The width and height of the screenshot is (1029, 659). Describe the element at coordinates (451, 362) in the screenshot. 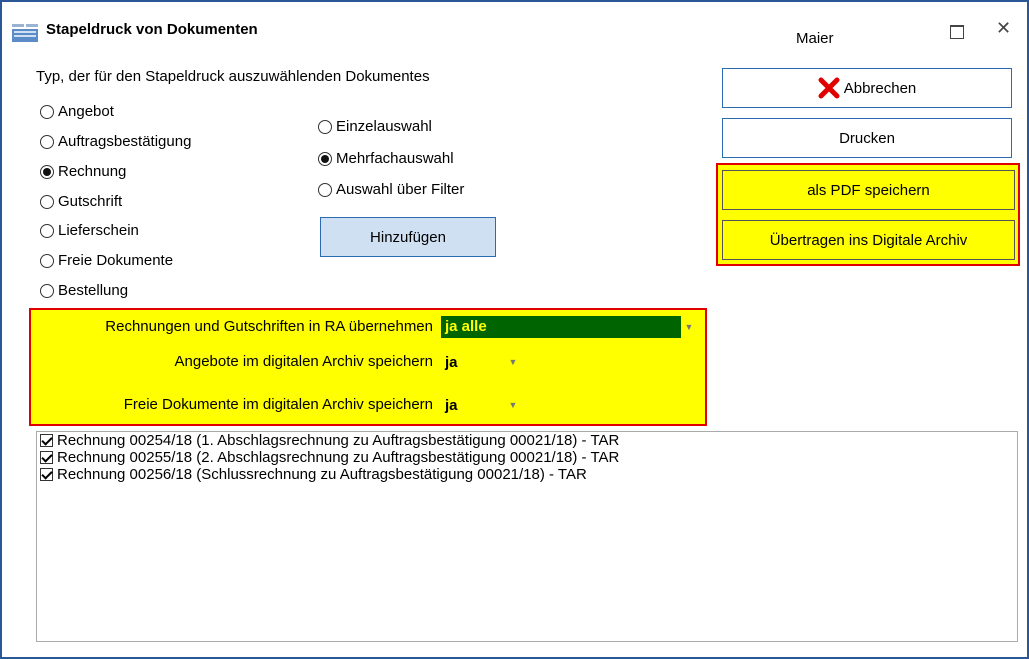

I see `angebote-value: ja` at that location.